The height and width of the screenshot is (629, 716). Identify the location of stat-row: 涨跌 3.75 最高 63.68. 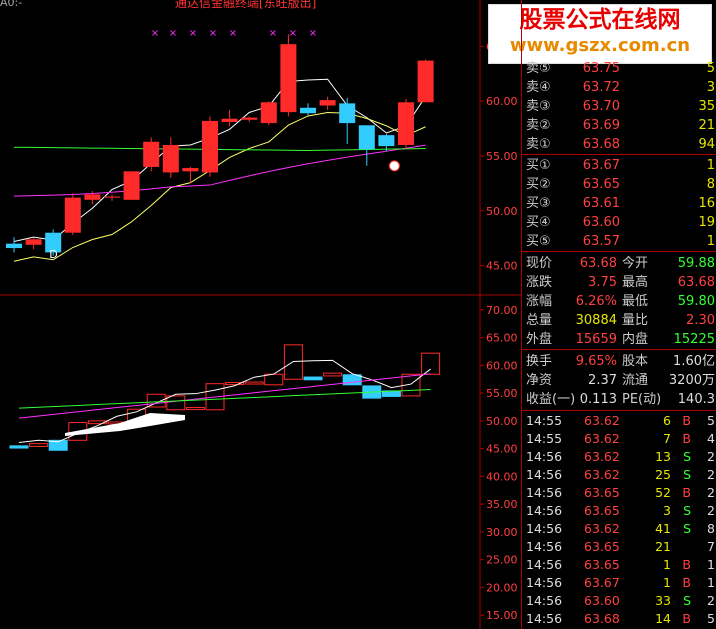
(619, 283).